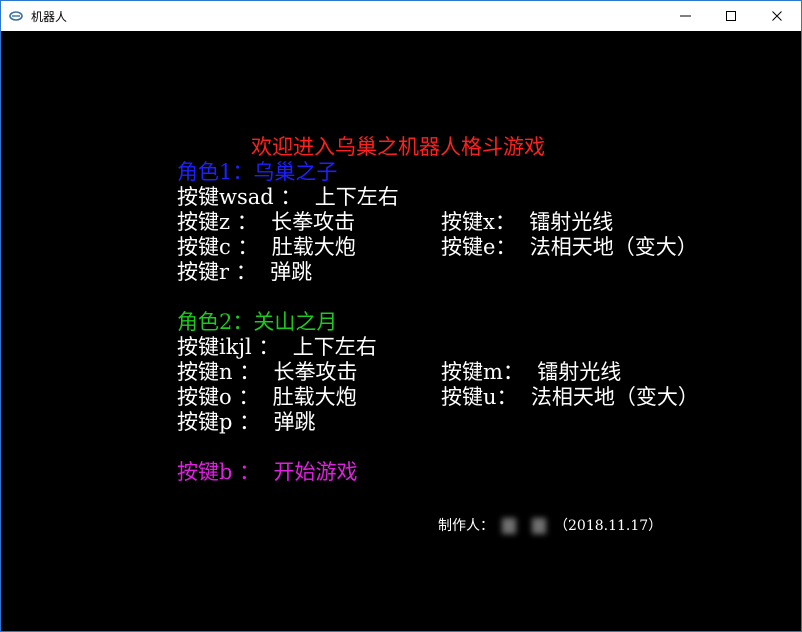 This screenshot has width=802, height=632. What do you see at coordinates (798, 331) in the screenshot?
I see `console-scrollbar` at bounding box center [798, 331].